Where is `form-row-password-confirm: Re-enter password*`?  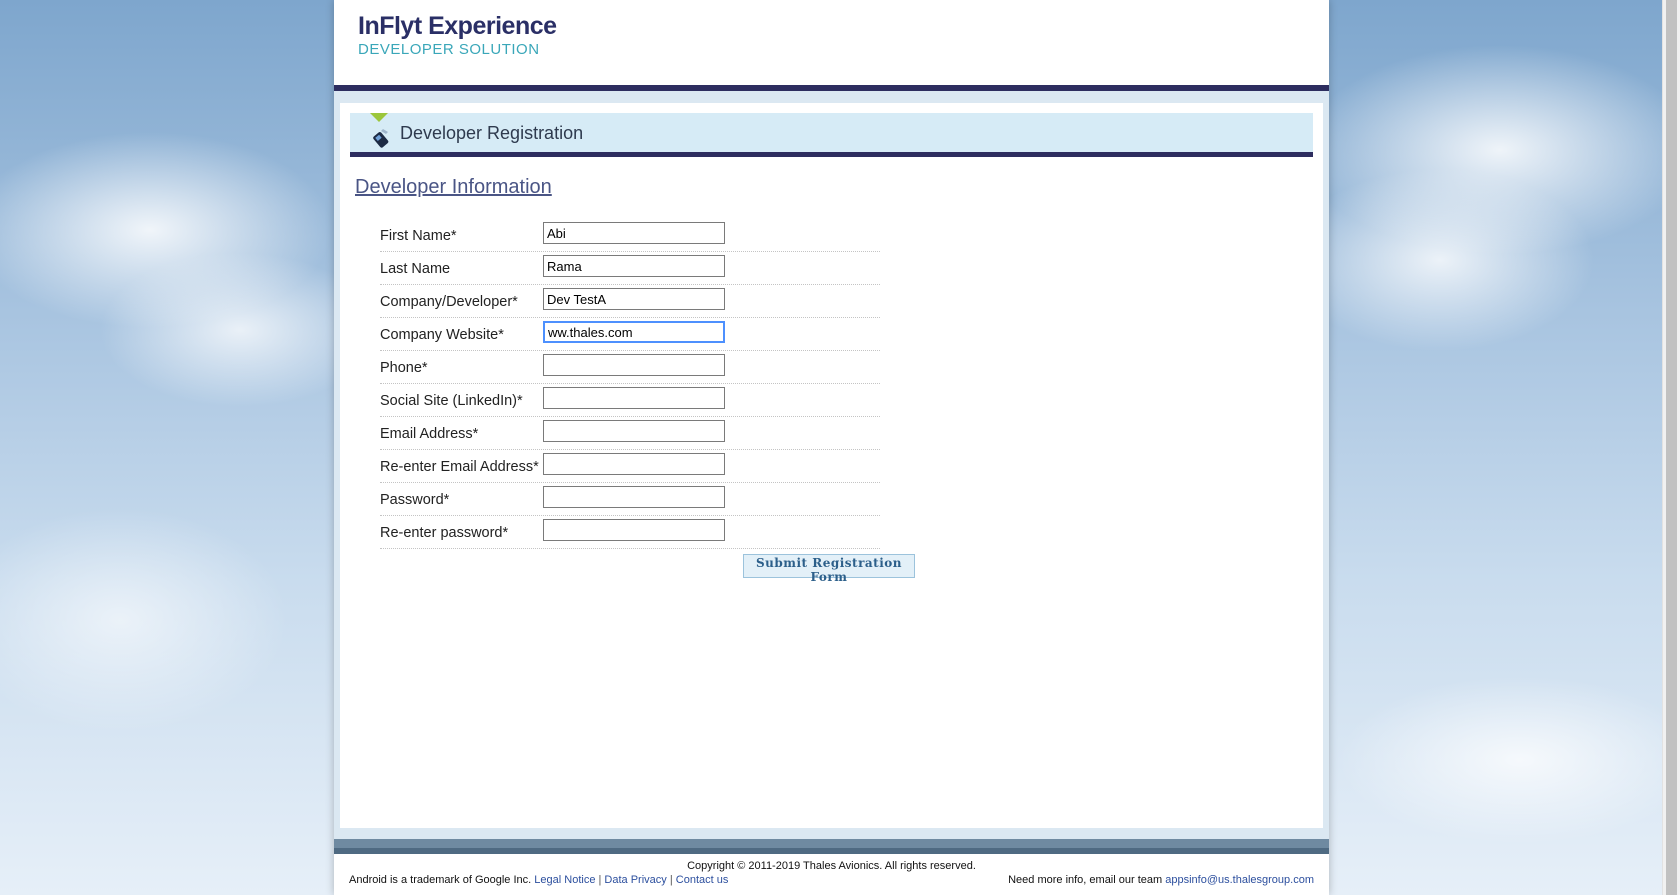 form-row-password-confirm: Re-enter password* is located at coordinates (630, 533).